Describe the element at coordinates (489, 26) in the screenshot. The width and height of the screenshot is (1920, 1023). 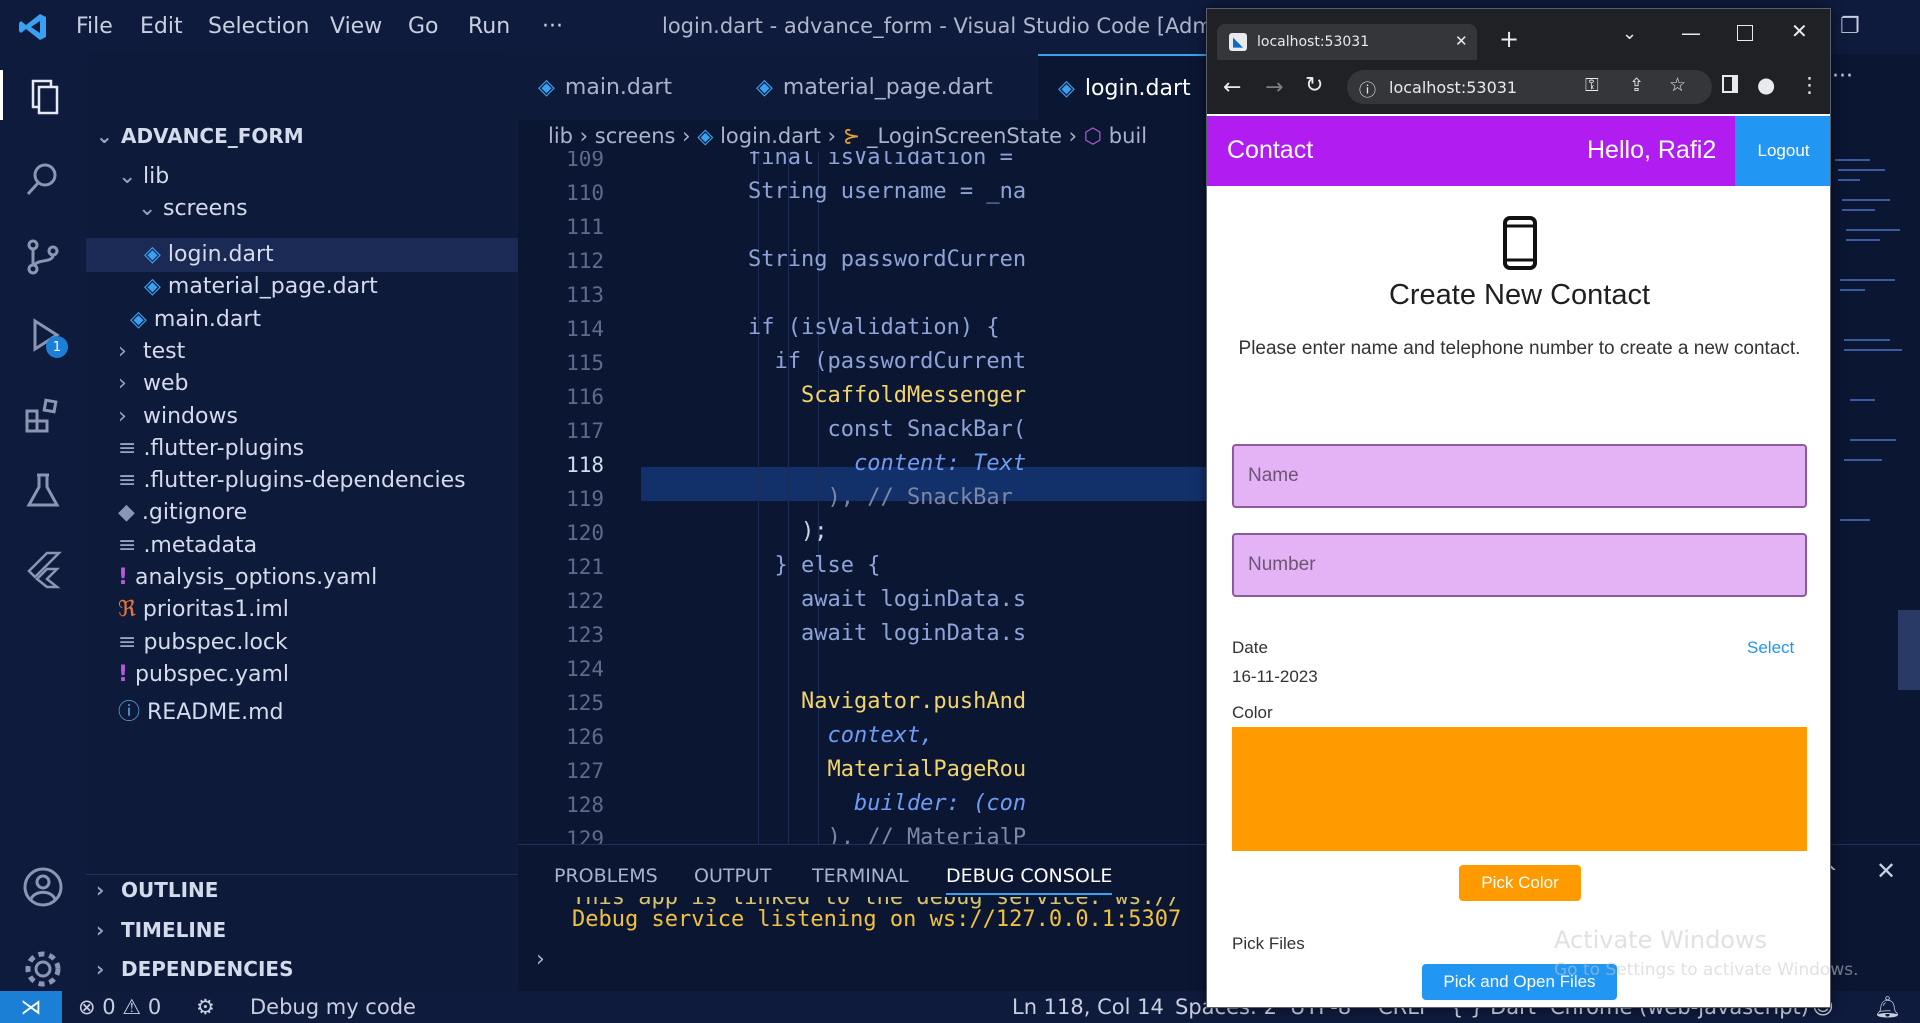
I see `menu-run: Run` at that location.